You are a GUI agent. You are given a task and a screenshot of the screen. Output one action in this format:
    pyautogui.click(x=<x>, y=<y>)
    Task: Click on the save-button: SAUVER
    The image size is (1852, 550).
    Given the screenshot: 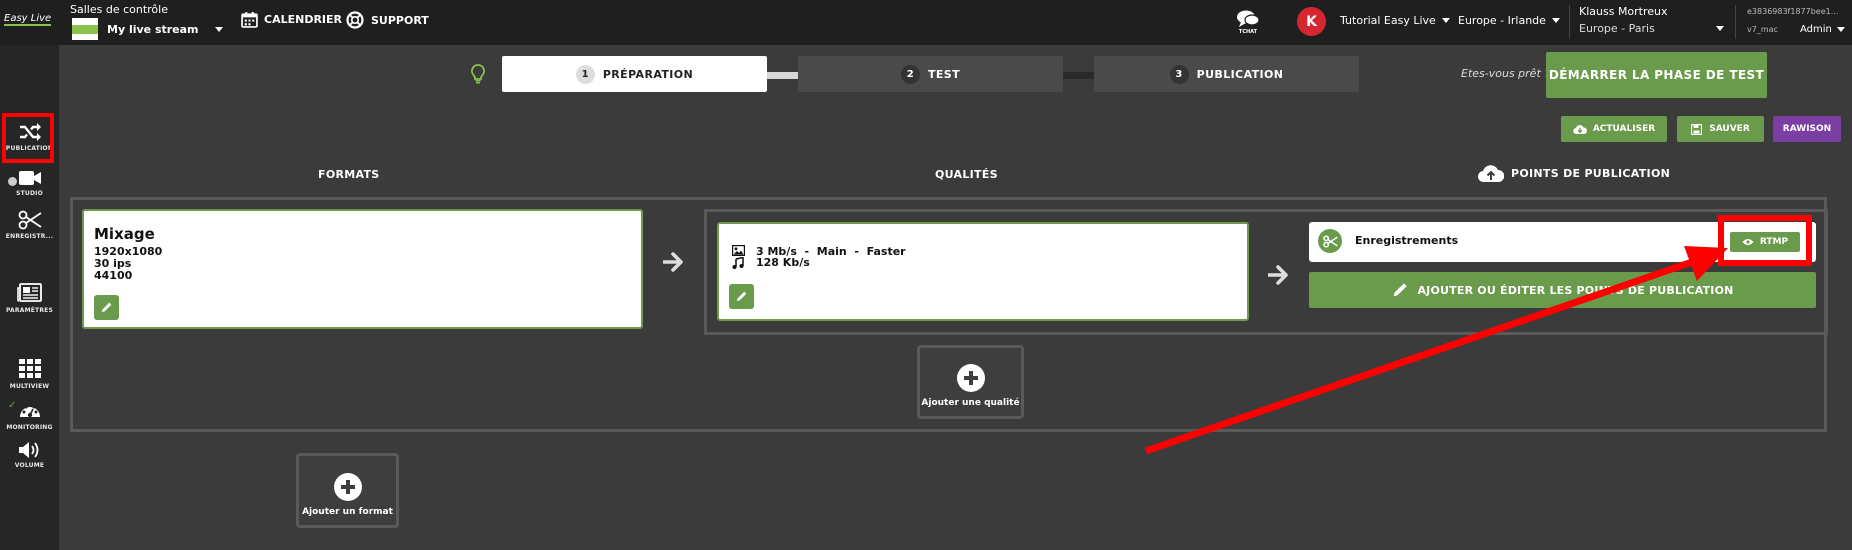 What is the action you would take?
    pyautogui.click(x=1720, y=129)
    